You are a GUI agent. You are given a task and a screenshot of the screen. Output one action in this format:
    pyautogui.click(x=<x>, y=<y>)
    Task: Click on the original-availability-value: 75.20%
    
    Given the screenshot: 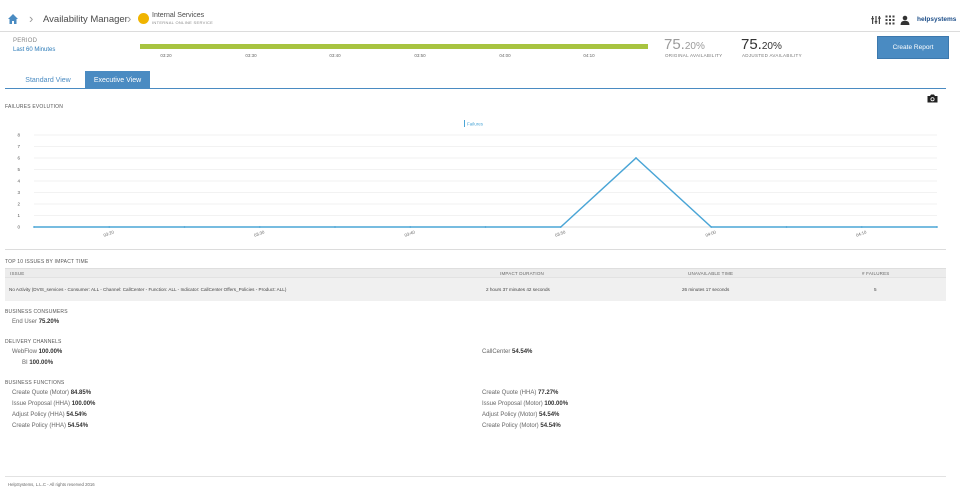 What is the action you would take?
    pyautogui.click(x=684, y=44)
    